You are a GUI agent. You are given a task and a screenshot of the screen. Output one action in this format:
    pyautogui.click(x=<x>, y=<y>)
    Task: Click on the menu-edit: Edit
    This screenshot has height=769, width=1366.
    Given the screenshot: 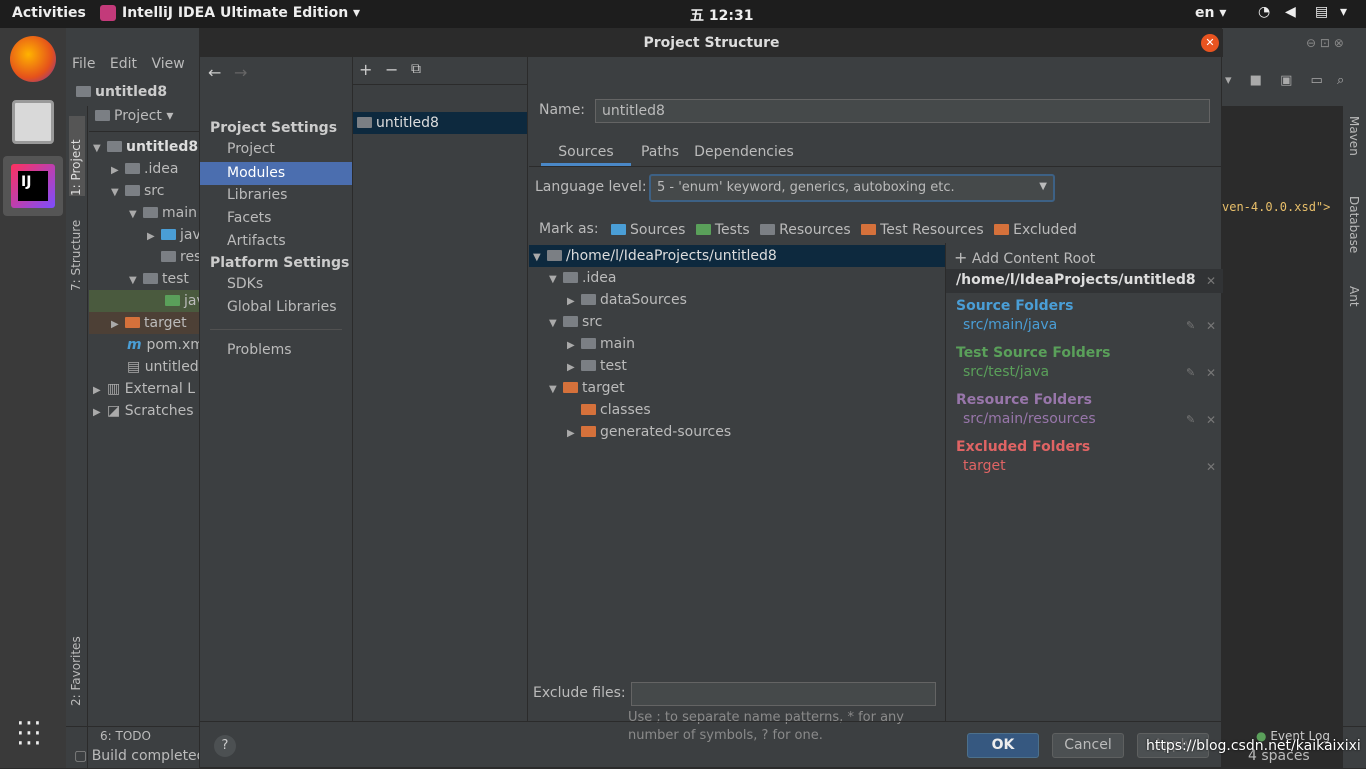 What is the action you would take?
    pyautogui.click(x=123, y=64)
    